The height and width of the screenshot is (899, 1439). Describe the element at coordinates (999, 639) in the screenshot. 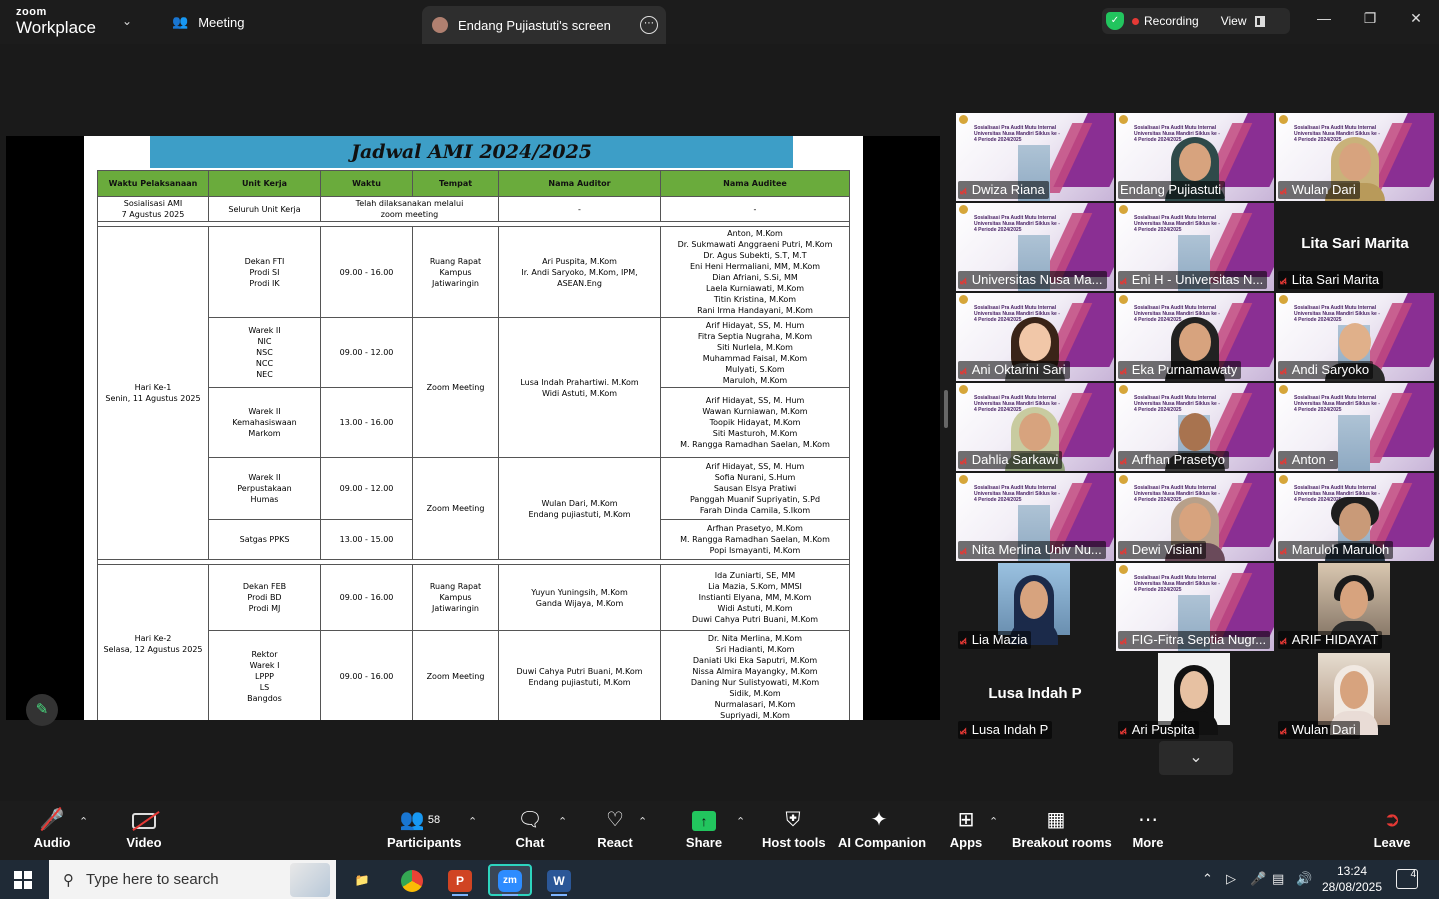

I see `participant-name: Lia Mazia` at that location.